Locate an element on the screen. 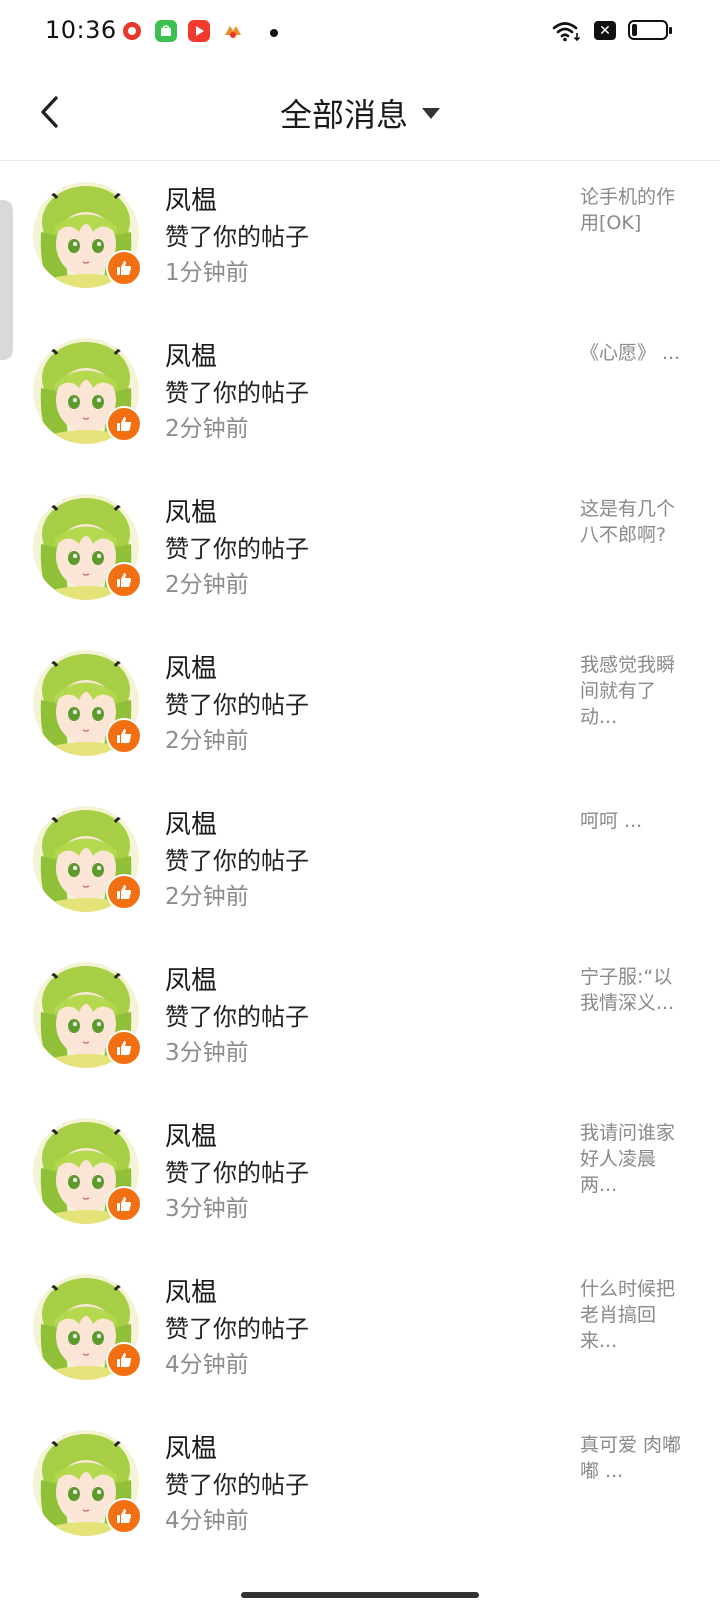 The height and width of the screenshot is (1612, 720). game-app-icon is located at coordinates (233, 31).